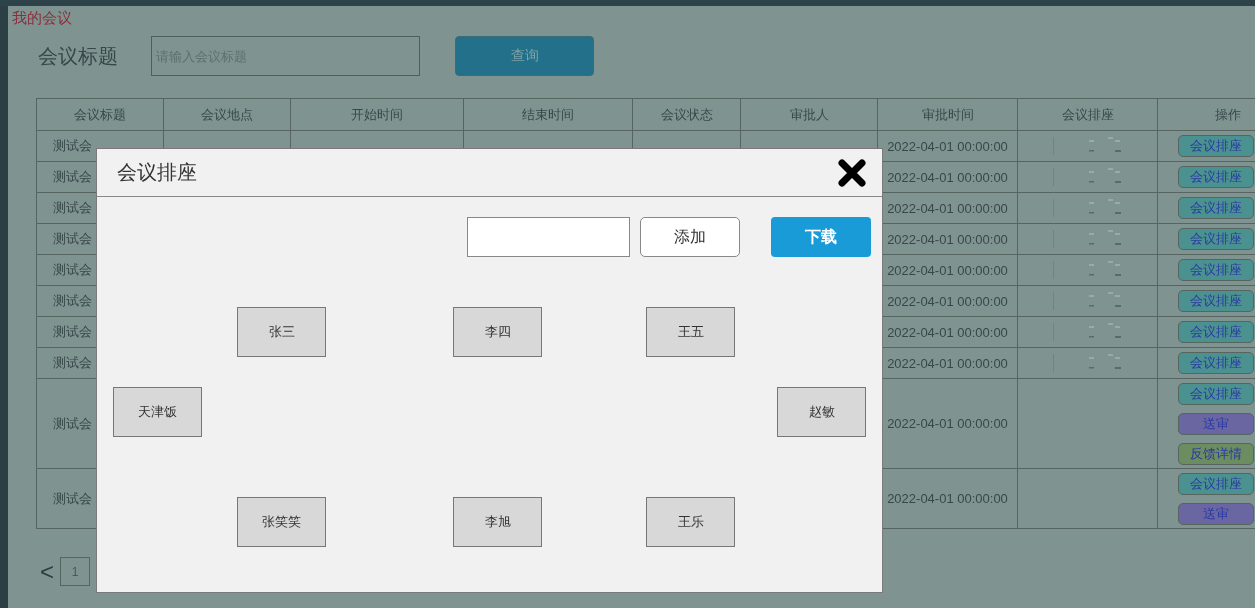  Describe the element at coordinates (1216, 453) in the screenshot. I see `action-button: 反馈详情` at that location.